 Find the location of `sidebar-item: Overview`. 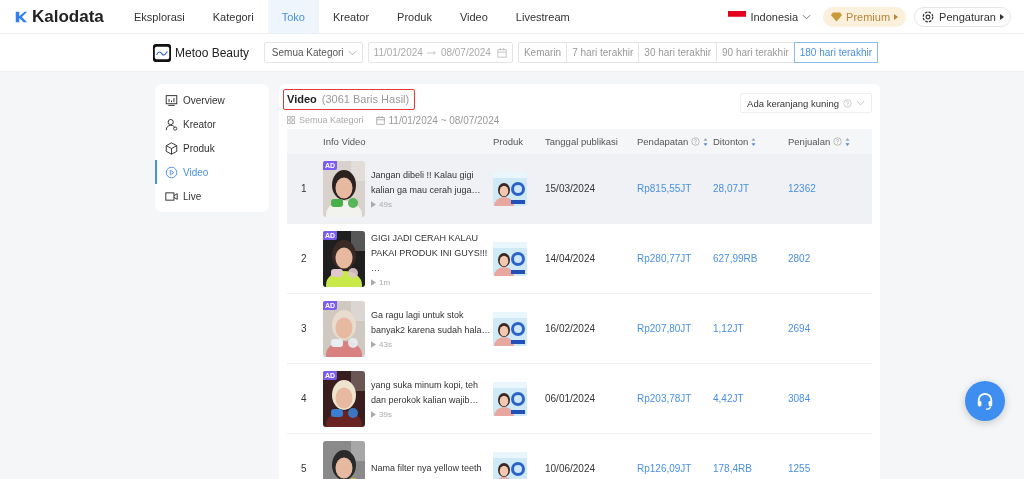

sidebar-item: Overview is located at coordinates (212, 100).